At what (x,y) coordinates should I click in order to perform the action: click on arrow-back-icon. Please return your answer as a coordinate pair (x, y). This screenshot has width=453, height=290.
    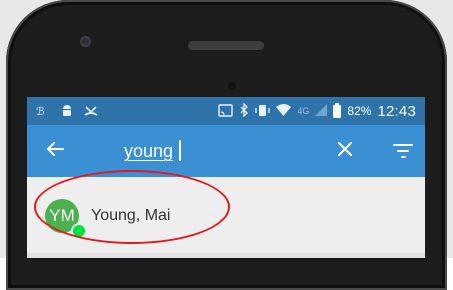
    Looking at the image, I should click on (55, 149).